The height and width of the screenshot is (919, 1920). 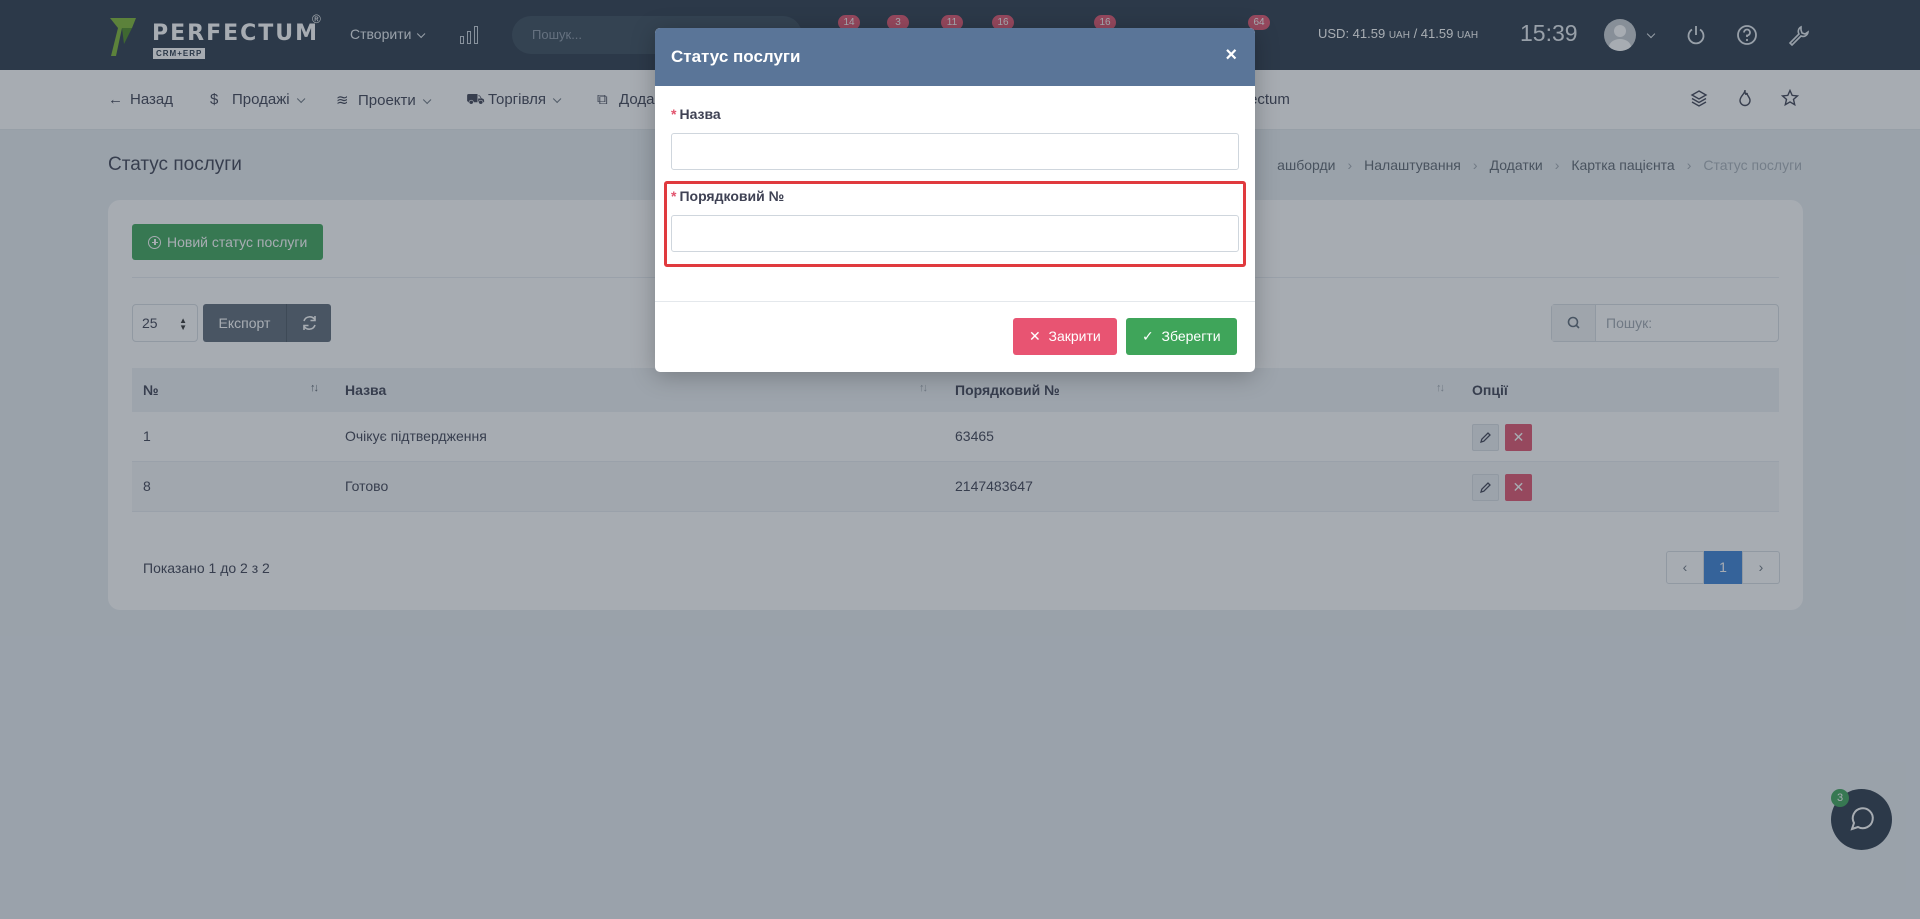 I want to click on modal-title: Статус послуги, so click(x=736, y=56).